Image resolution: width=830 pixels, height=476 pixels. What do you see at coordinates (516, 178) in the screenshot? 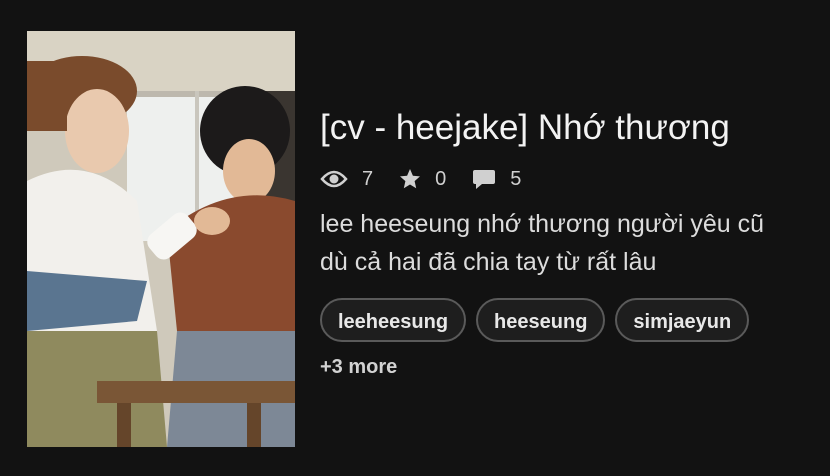
I see `comments-count: 5` at bounding box center [516, 178].